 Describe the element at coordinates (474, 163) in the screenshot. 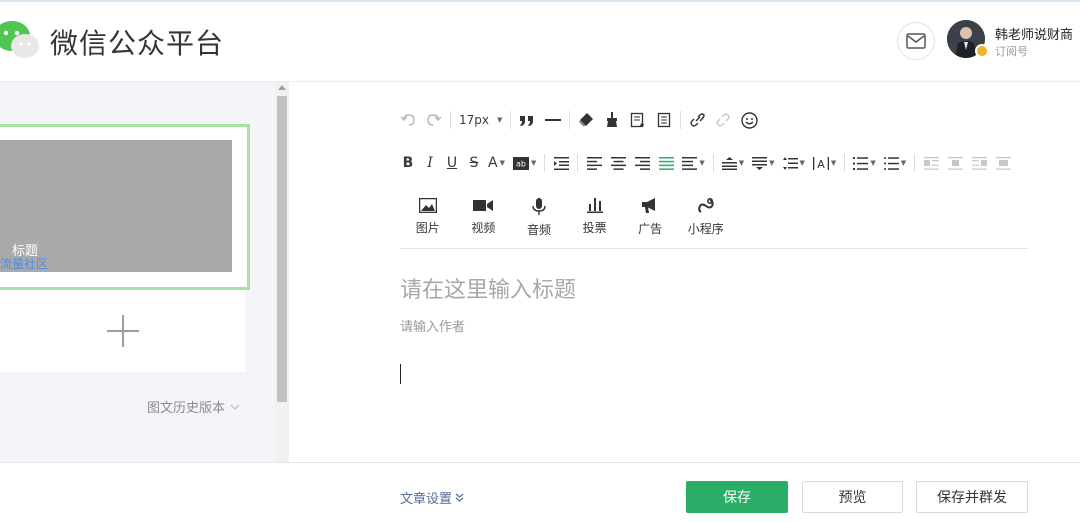

I see `strikethrough-button: S` at that location.